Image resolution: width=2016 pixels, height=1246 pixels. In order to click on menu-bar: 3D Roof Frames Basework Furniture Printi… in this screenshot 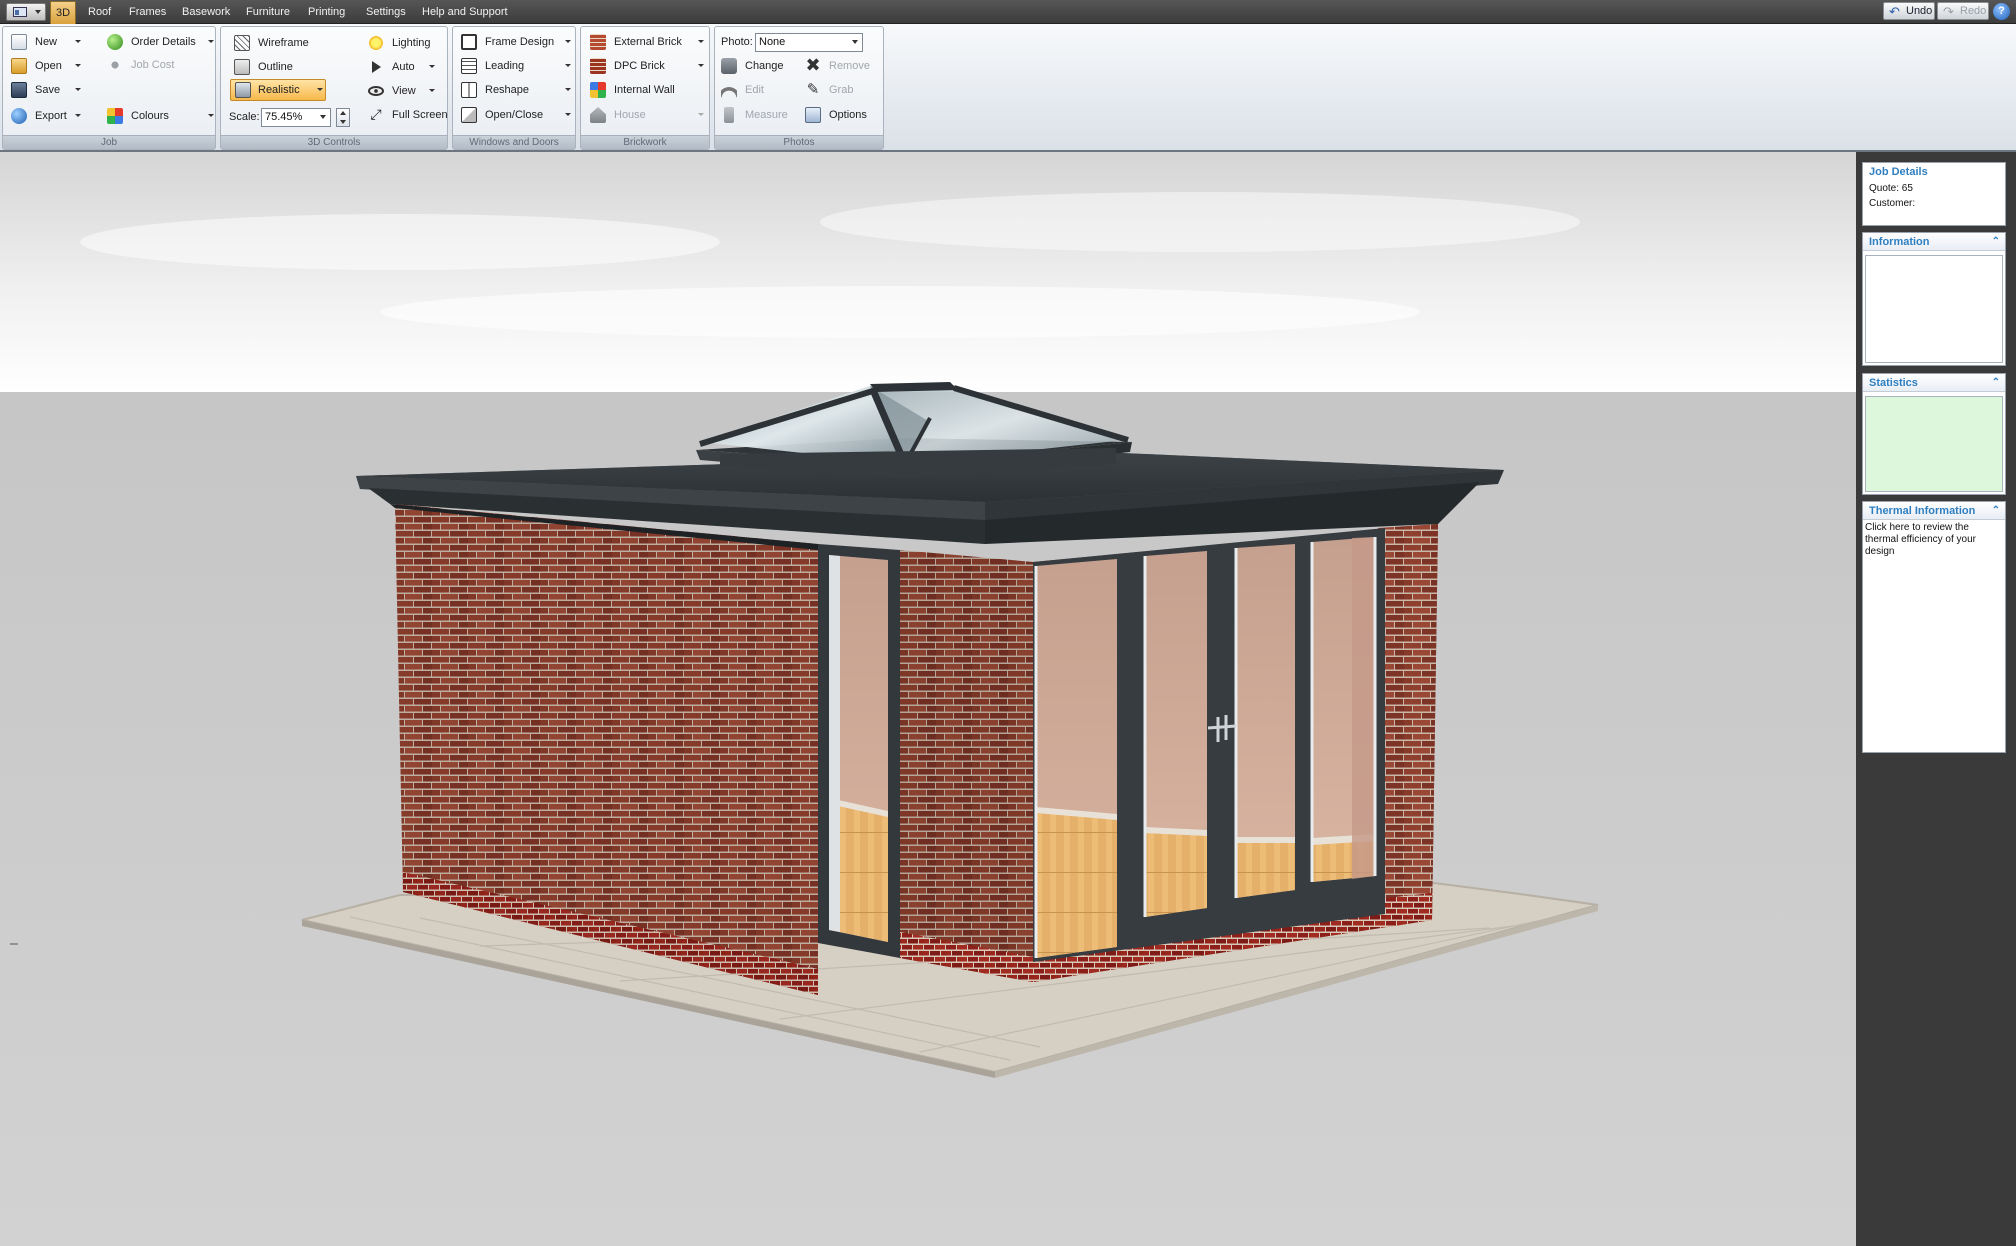, I will do `click(1008, 12)`.